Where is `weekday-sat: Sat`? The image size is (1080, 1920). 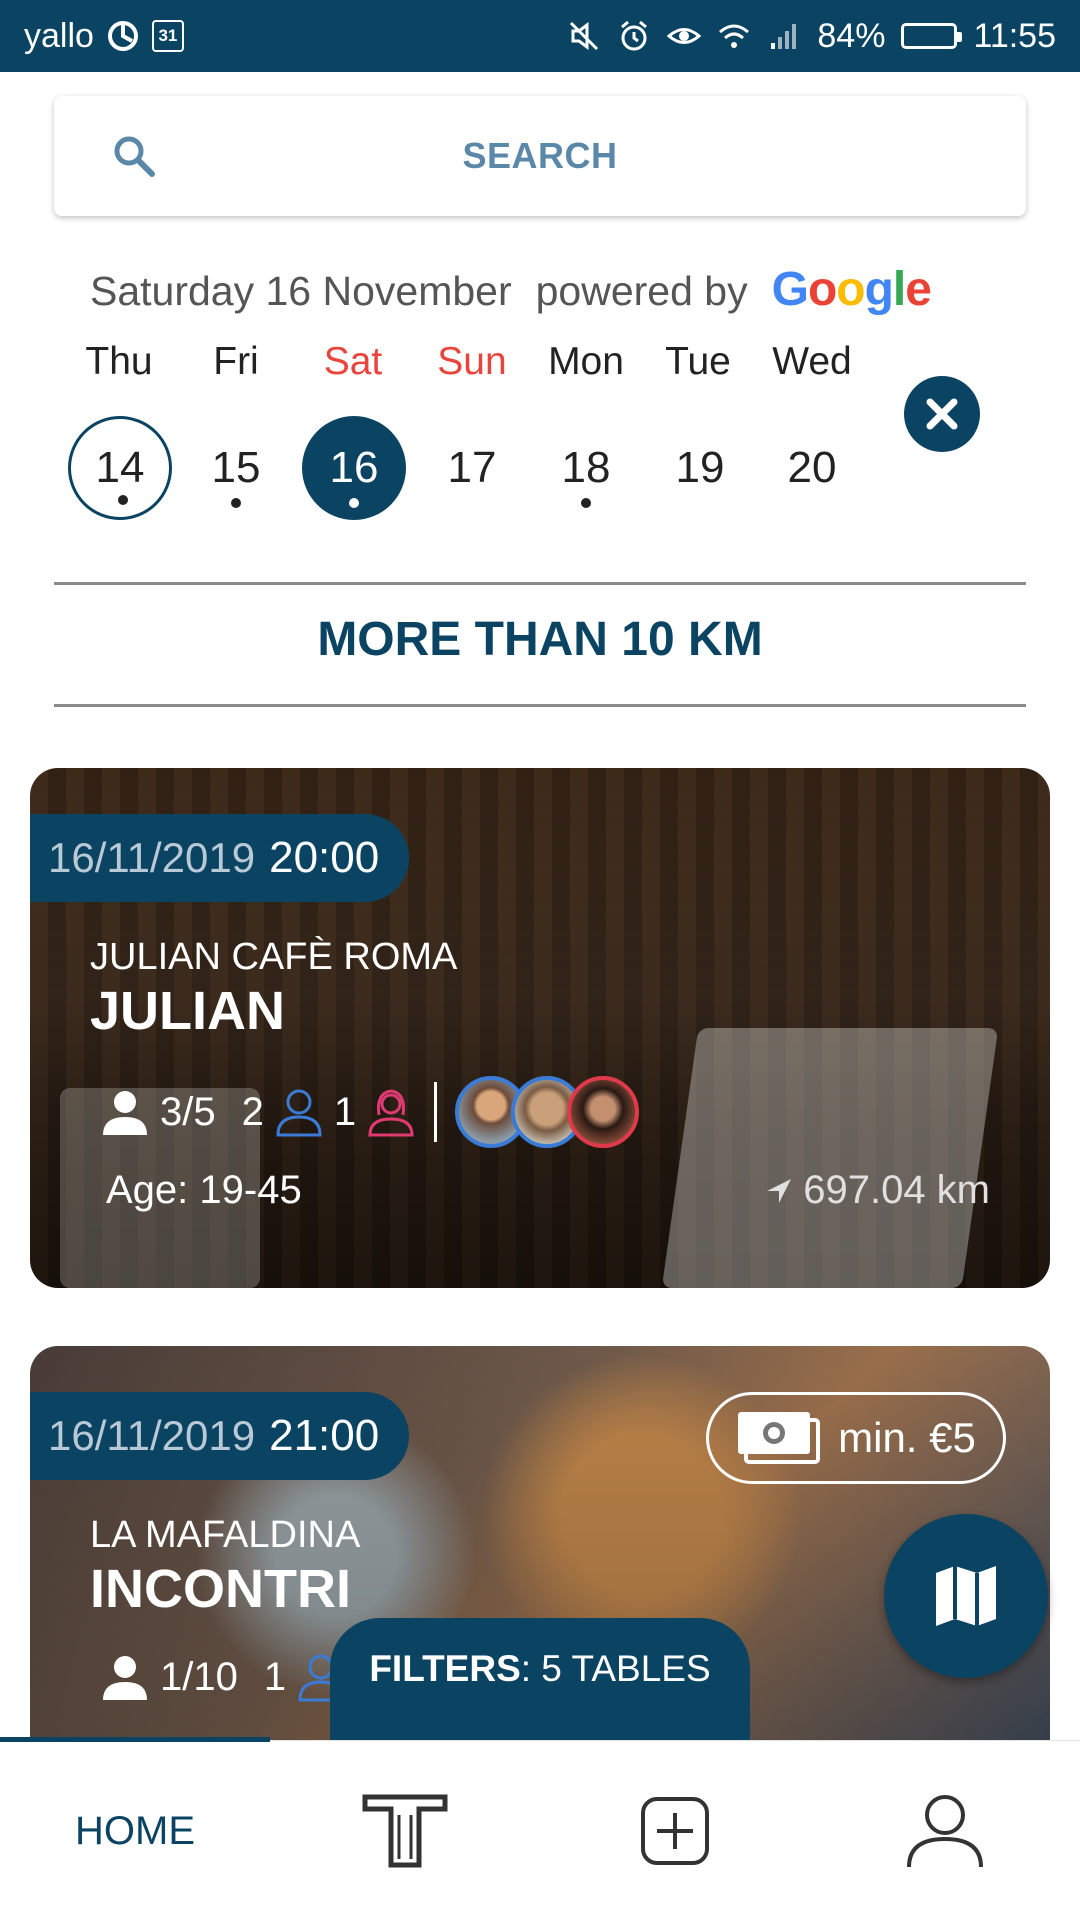 weekday-sat: Sat is located at coordinates (353, 361).